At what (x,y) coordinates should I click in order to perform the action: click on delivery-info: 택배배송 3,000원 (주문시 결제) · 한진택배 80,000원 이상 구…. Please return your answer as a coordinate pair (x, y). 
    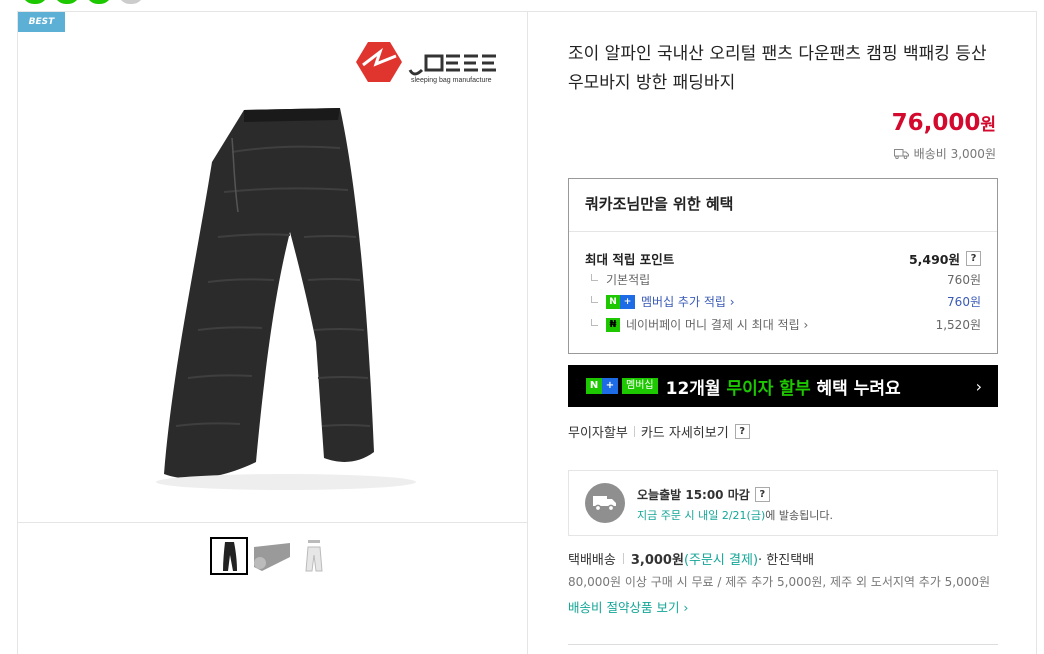
    Looking at the image, I should click on (783, 582).